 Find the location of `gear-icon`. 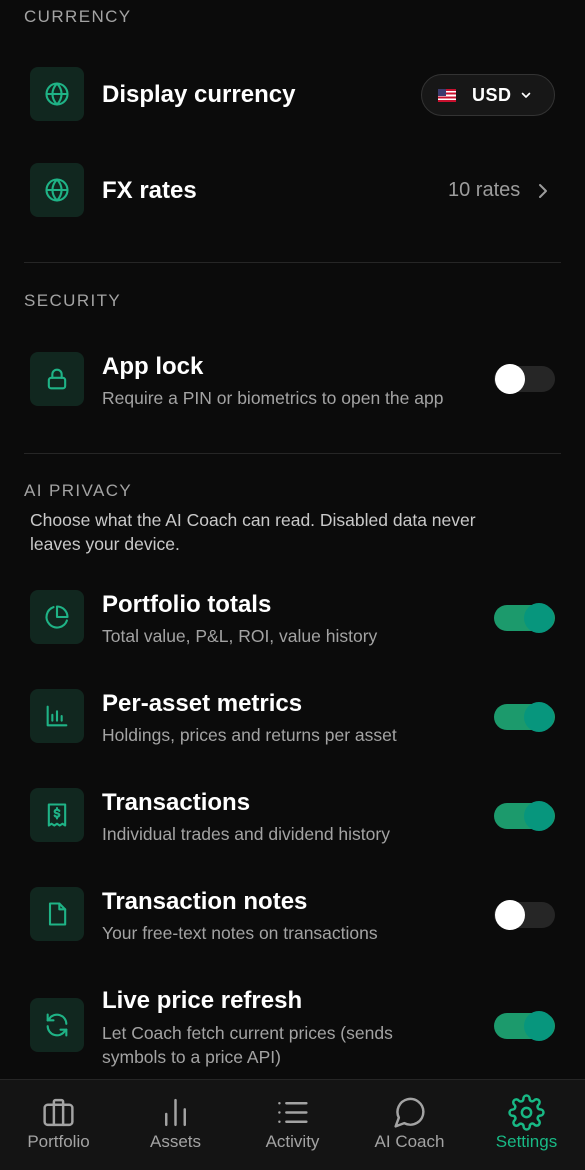

gear-icon is located at coordinates (526, 1112).